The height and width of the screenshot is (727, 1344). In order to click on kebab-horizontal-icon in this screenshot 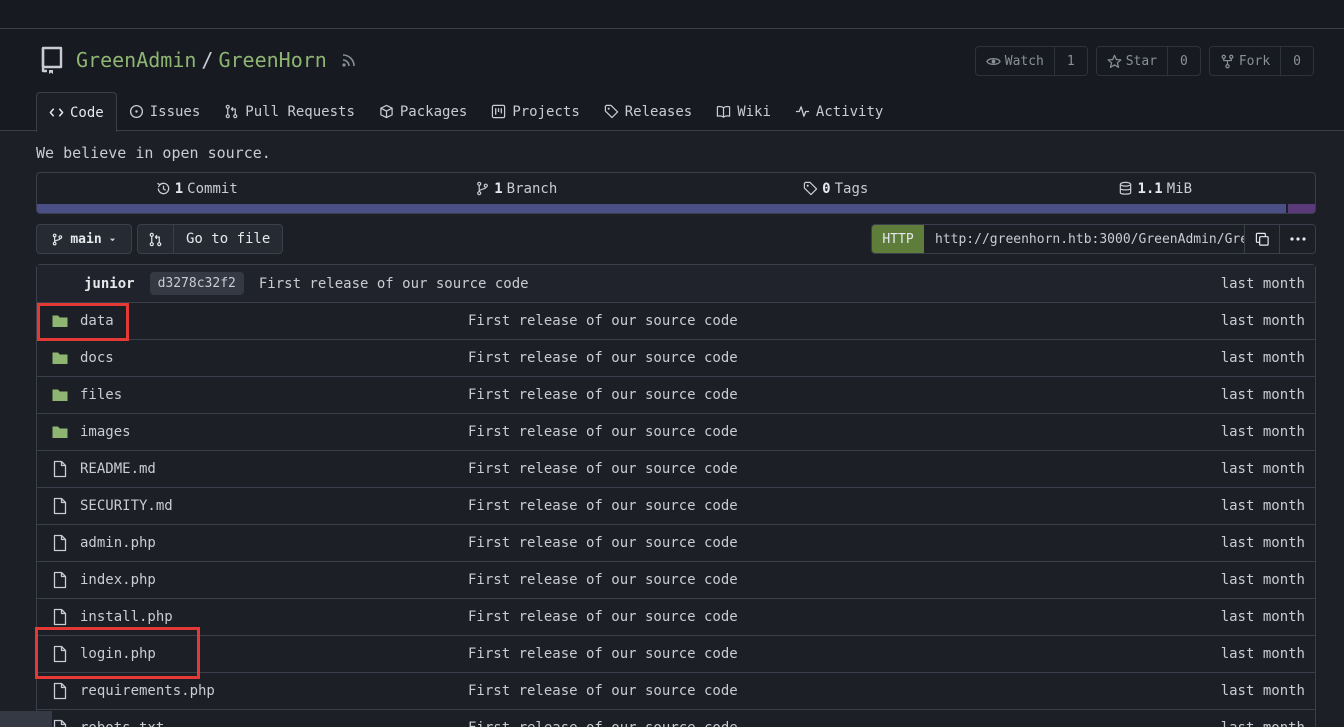, I will do `click(1297, 239)`.